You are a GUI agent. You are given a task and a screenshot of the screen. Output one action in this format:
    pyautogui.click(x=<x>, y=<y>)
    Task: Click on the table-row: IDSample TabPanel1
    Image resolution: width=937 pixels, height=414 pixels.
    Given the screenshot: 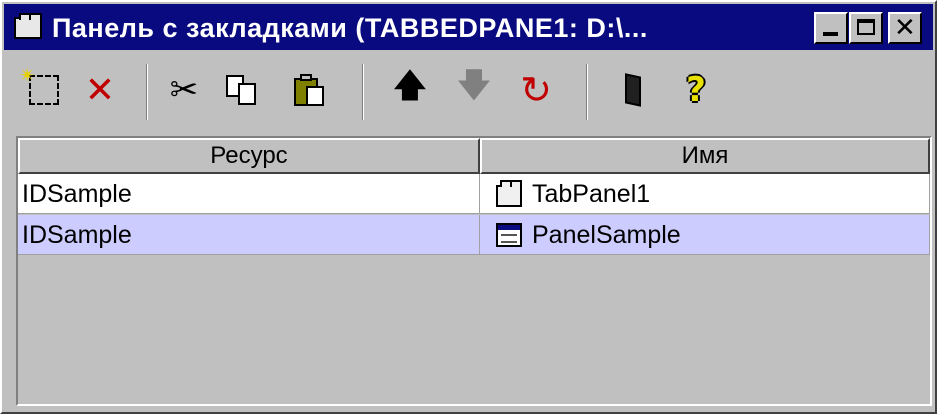 What is the action you would take?
    pyautogui.click(x=474, y=194)
    